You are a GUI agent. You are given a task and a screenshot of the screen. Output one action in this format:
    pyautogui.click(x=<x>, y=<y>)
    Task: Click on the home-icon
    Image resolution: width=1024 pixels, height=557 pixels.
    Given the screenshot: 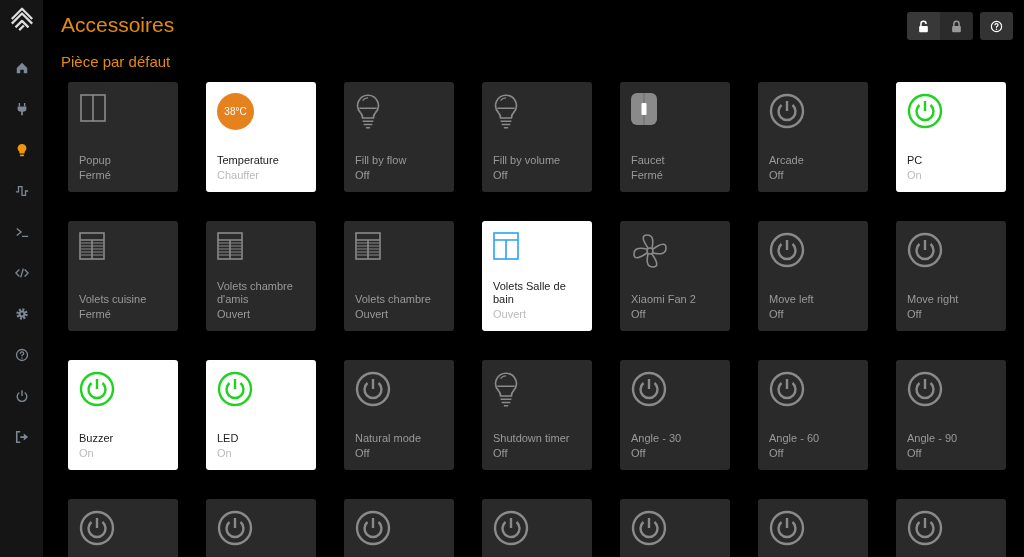 What is the action you would take?
    pyautogui.click(x=21, y=68)
    